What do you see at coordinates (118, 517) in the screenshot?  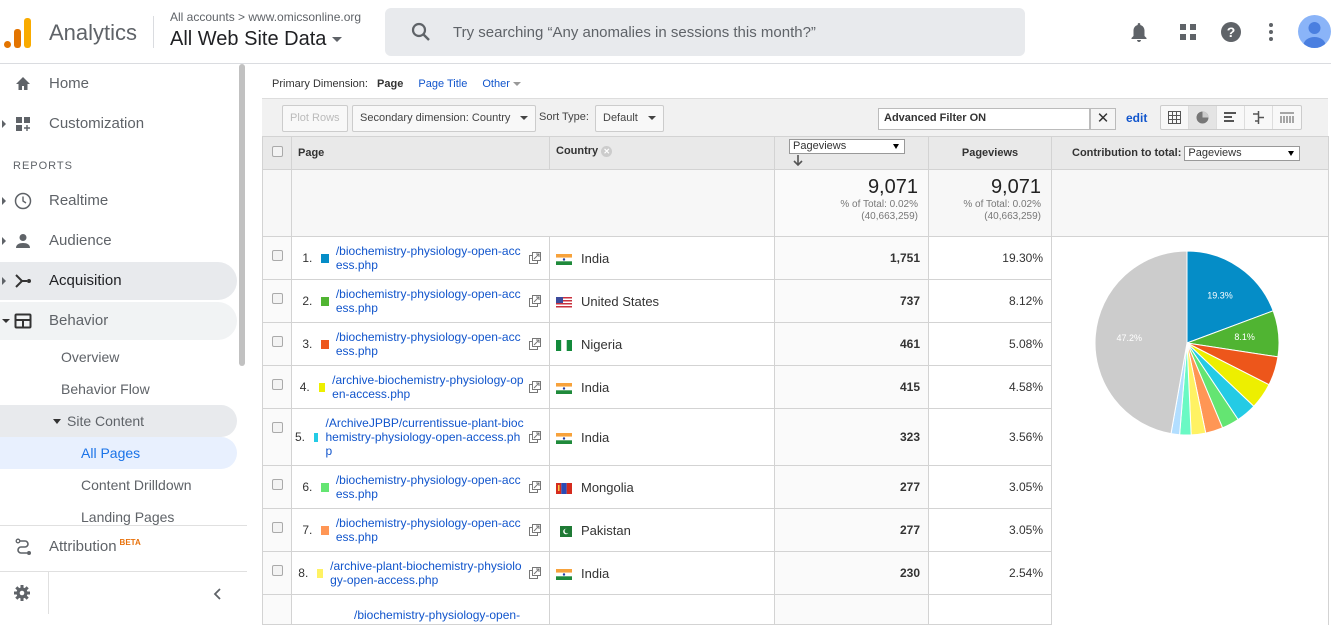 I see `sidebar-item-landing-pages: Landing Pages` at bounding box center [118, 517].